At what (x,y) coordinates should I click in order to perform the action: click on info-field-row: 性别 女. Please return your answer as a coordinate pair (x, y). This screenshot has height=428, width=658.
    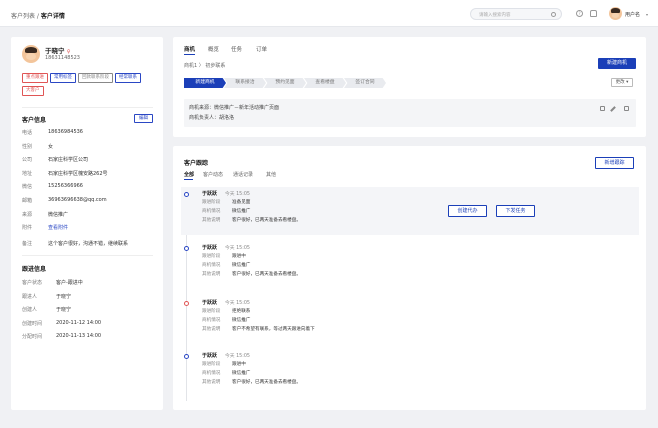
    Looking at the image, I should click on (92, 147).